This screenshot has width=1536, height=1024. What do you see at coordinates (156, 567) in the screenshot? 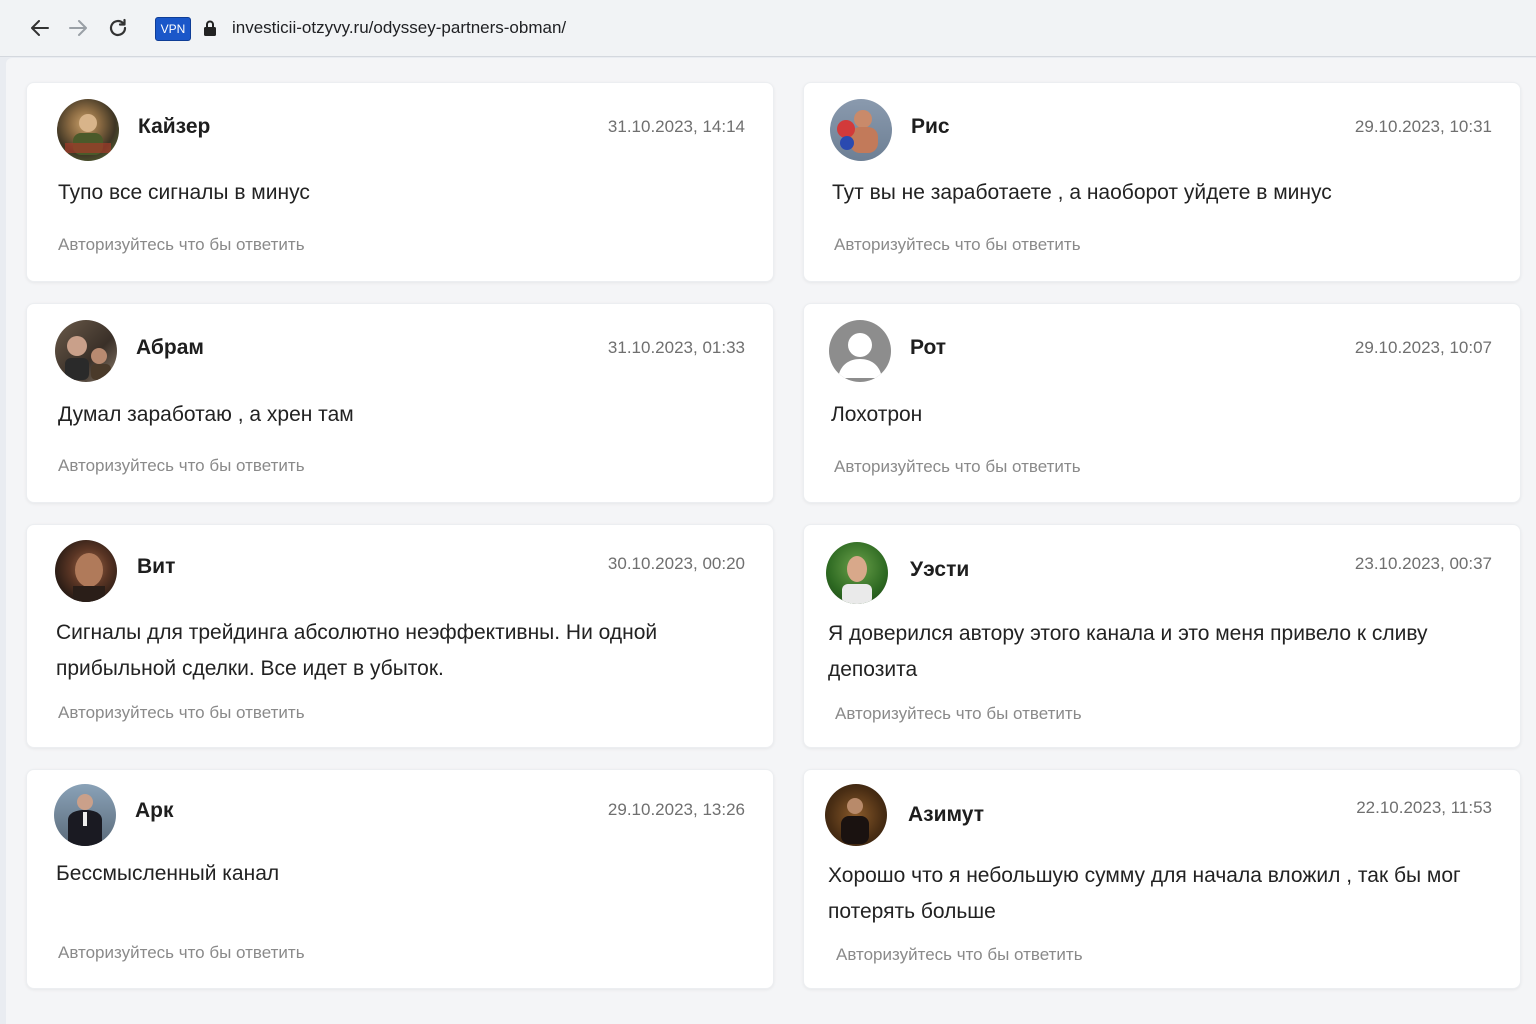
I see `comment-author: Вит` at bounding box center [156, 567].